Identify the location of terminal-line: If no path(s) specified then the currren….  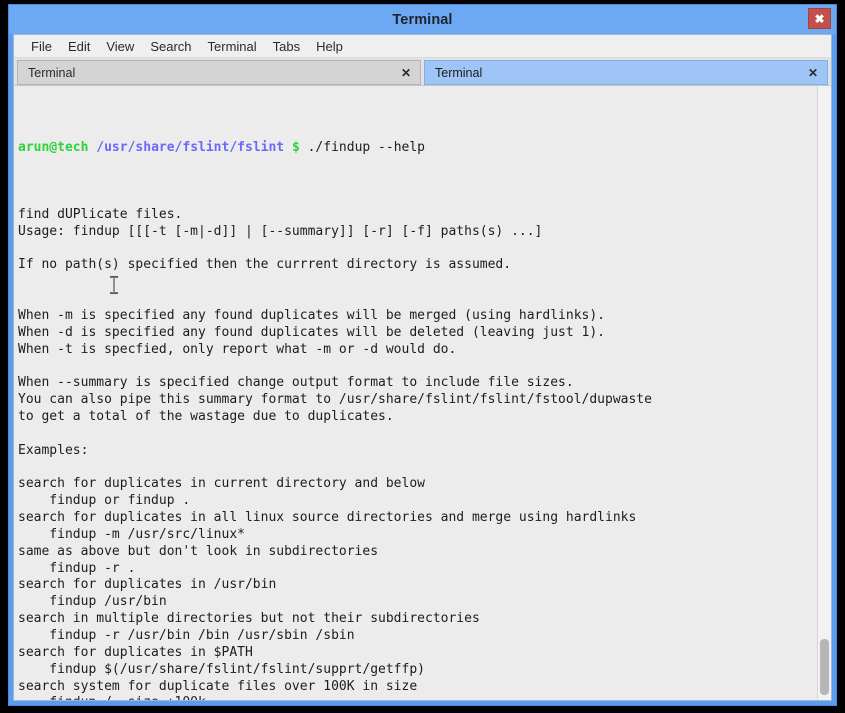
(265, 265).